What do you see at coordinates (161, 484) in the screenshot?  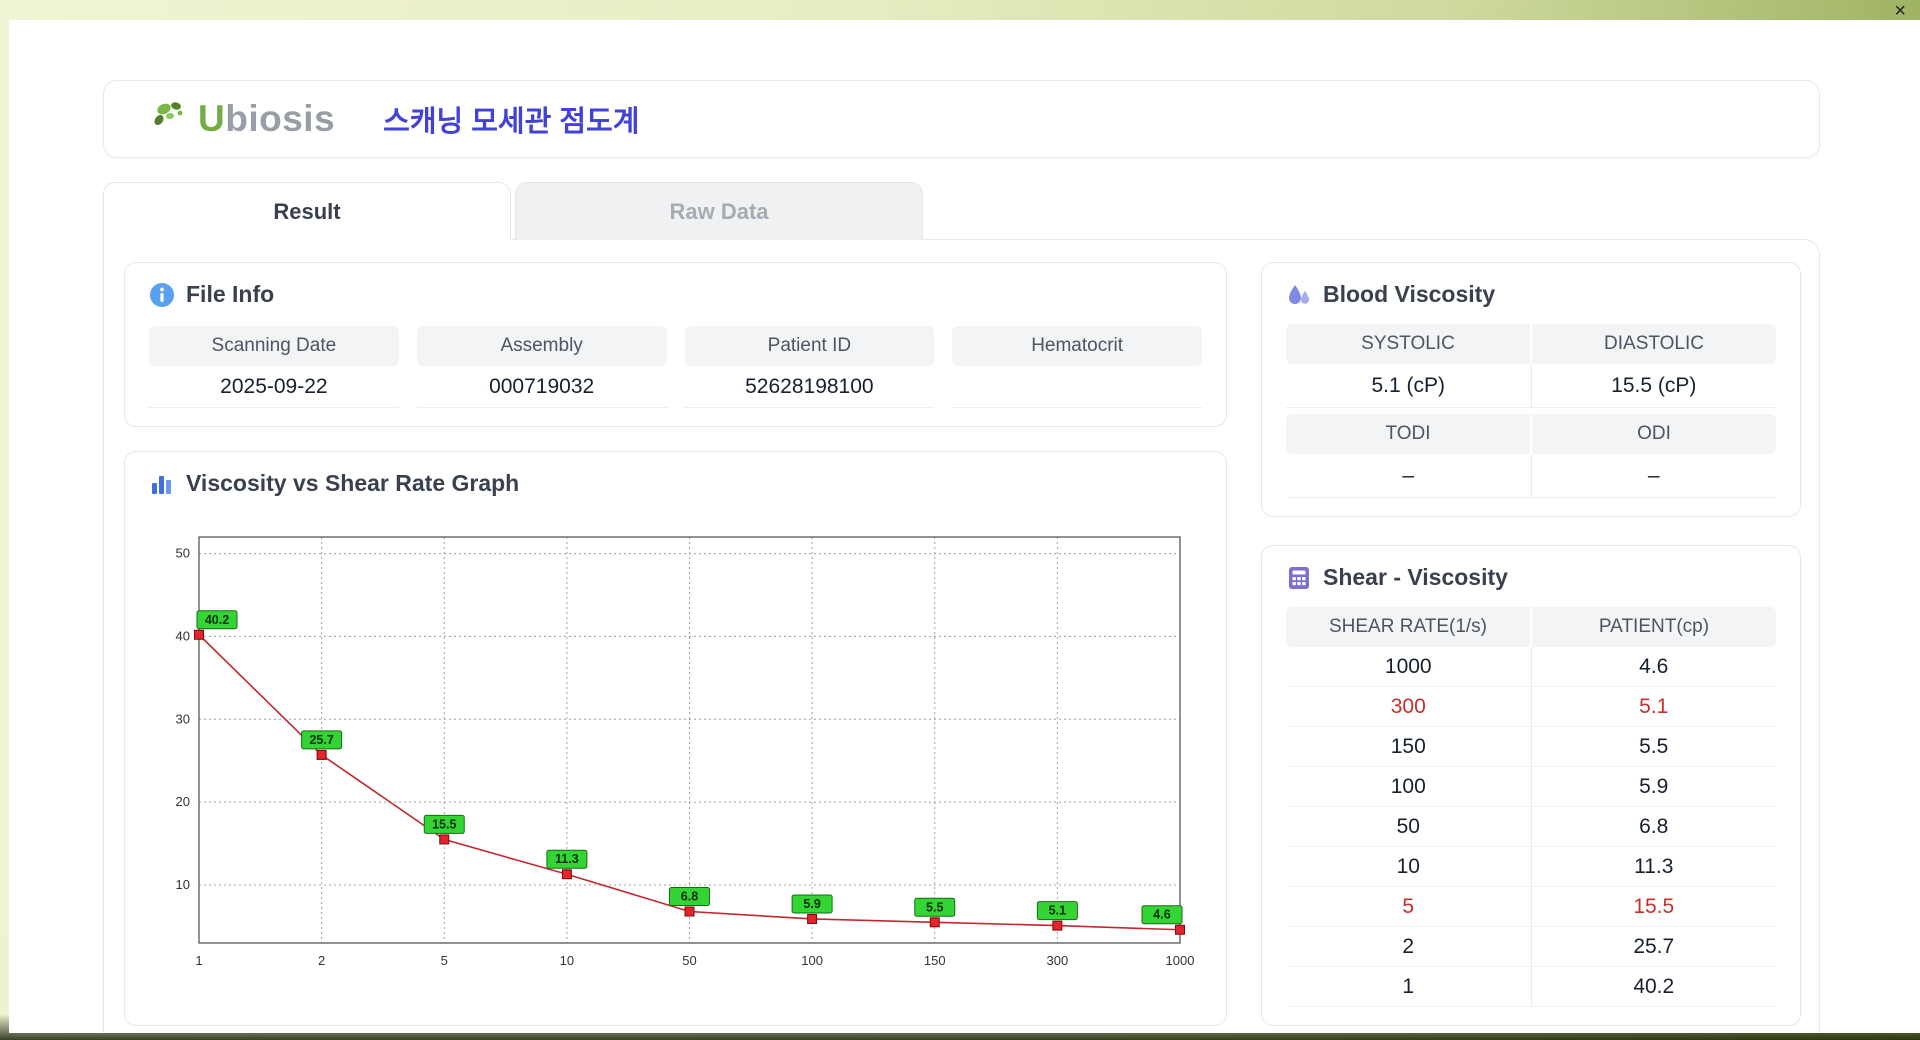 I see `bar-chart-icon` at bounding box center [161, 484].